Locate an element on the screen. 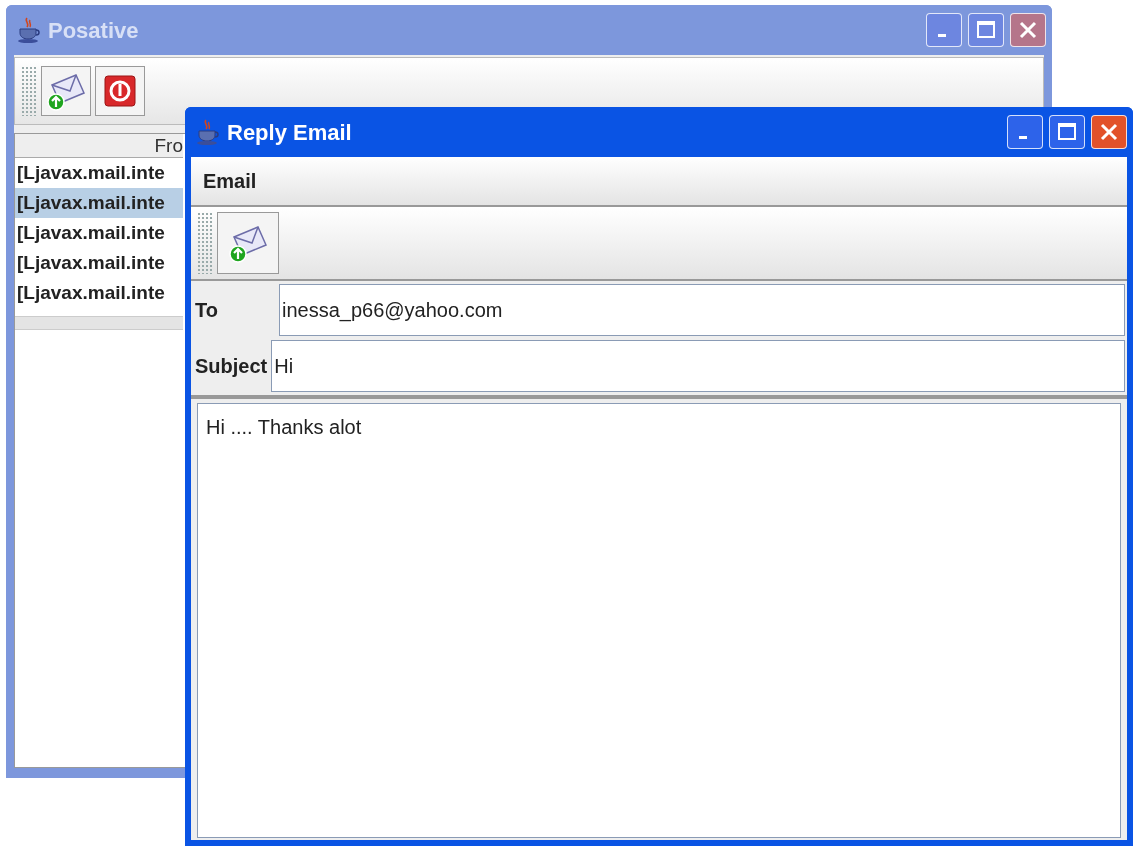  text-field: inessa_p66@yahoo.com is located at coordinates (702, 310).